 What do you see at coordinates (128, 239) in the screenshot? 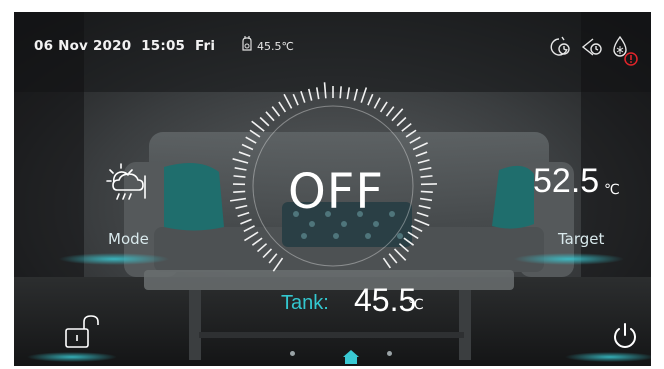
I see `mode-label: Mode` at bounding box center [128, 239].